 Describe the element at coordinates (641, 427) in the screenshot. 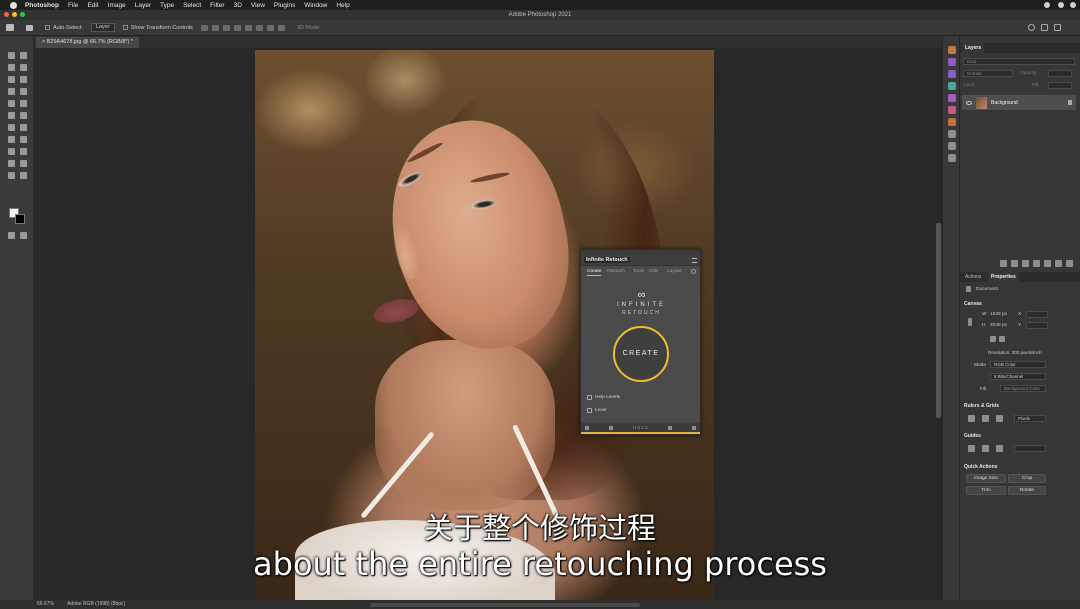

I see `bottom-letters: H S L C` at that location.